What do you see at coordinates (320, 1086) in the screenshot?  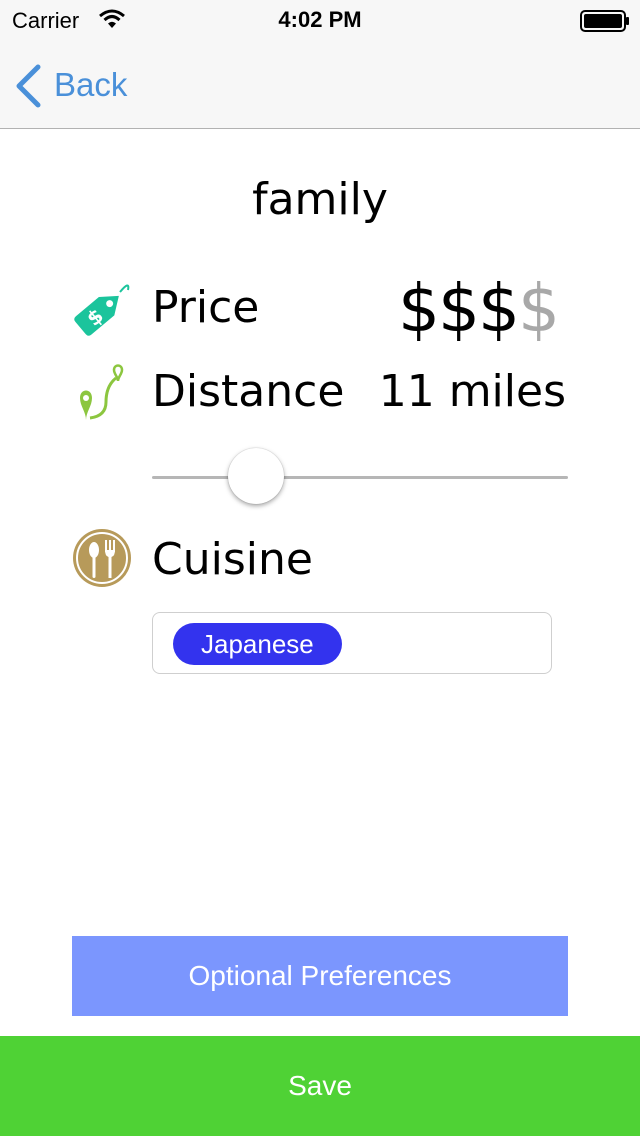 I see `save-button: Save` at bounding box center [320, 1086].